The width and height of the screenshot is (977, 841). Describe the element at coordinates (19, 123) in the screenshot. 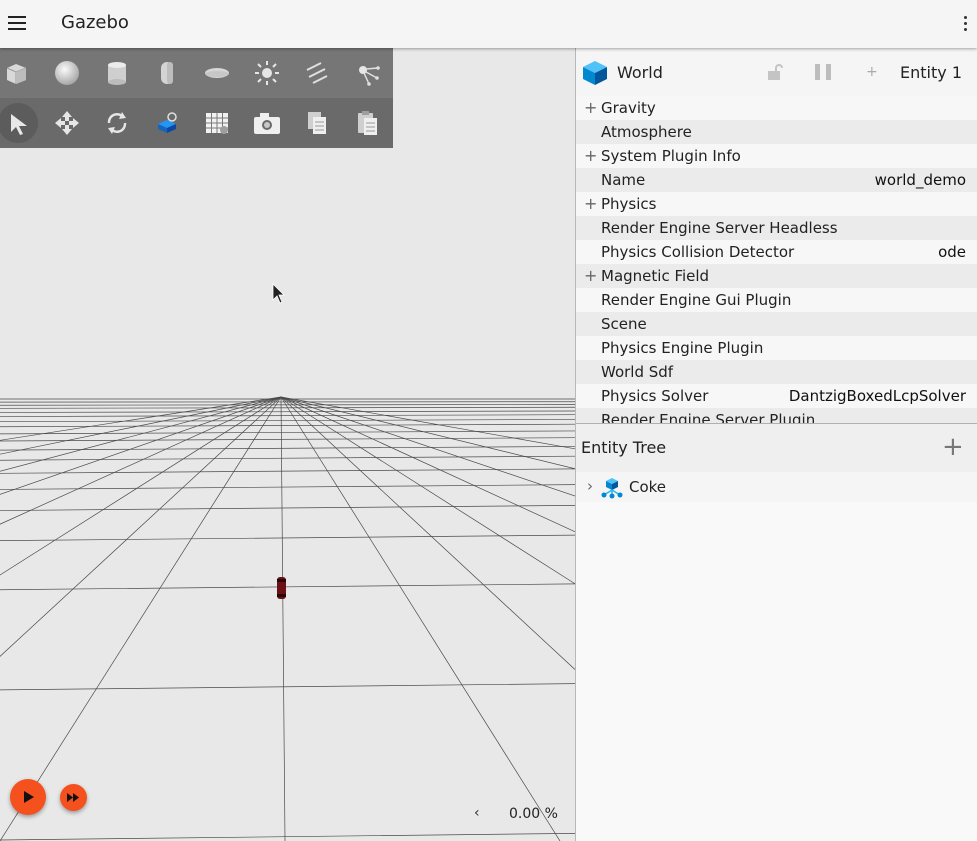

I see `select-arrow-icon` at that location.